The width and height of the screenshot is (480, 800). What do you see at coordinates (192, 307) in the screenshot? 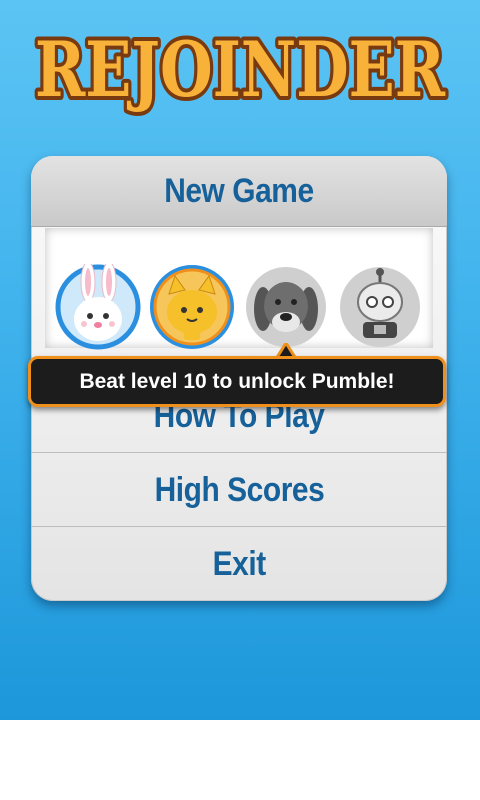
I see `cat-character-icon` at bounding box center [192, 307].